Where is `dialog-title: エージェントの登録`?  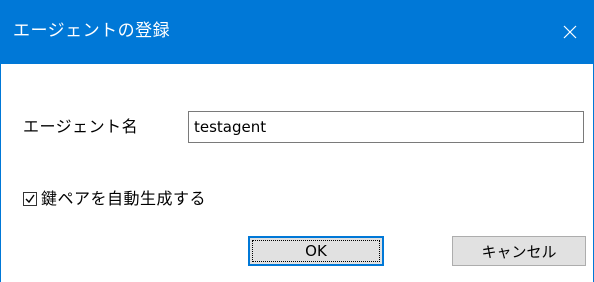
dialog-title: エージェントの登録 is located at coordinates (92, 31).